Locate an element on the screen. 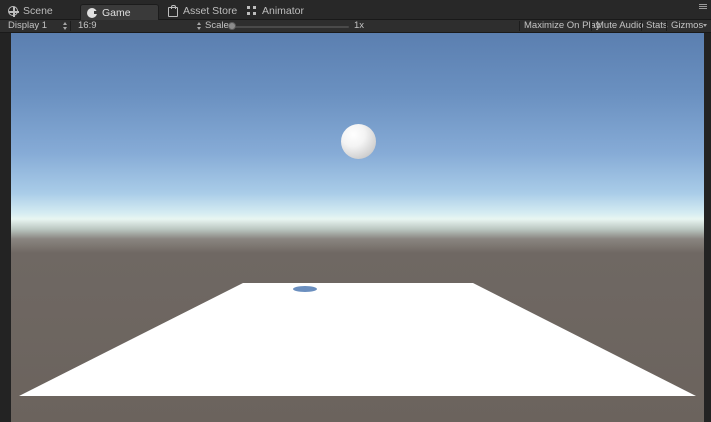 This screenshot has width=711, height=422. gizmos-dropdown: Gizmos is located at coordinates (687, 26).